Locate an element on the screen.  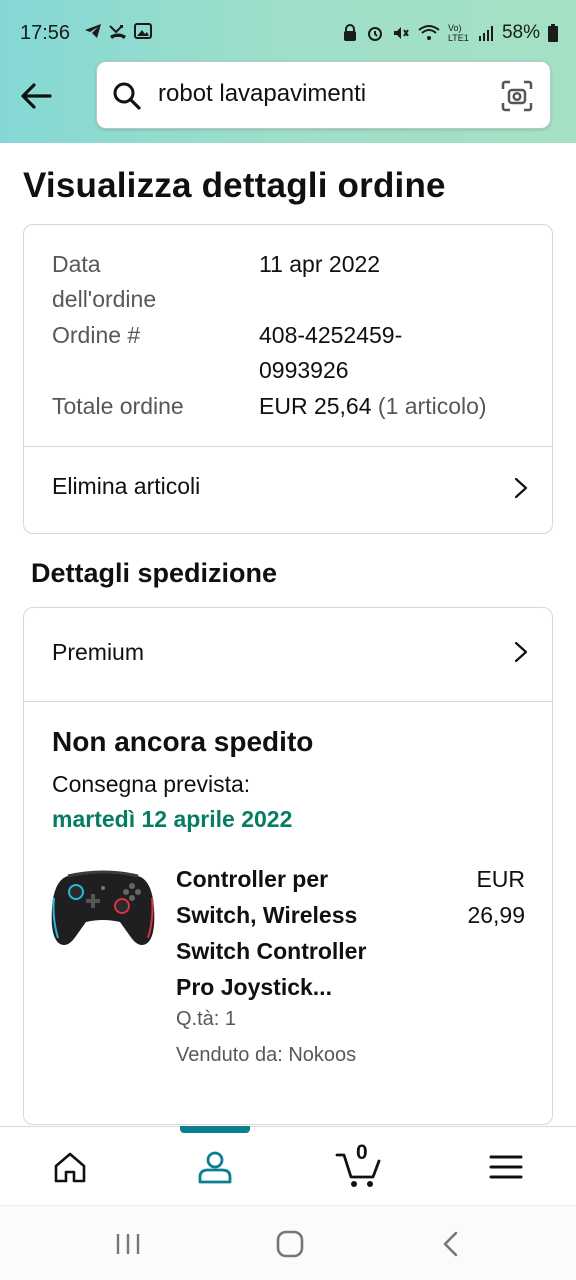
recent-apps-icon is located at coordinates (128, 1244).